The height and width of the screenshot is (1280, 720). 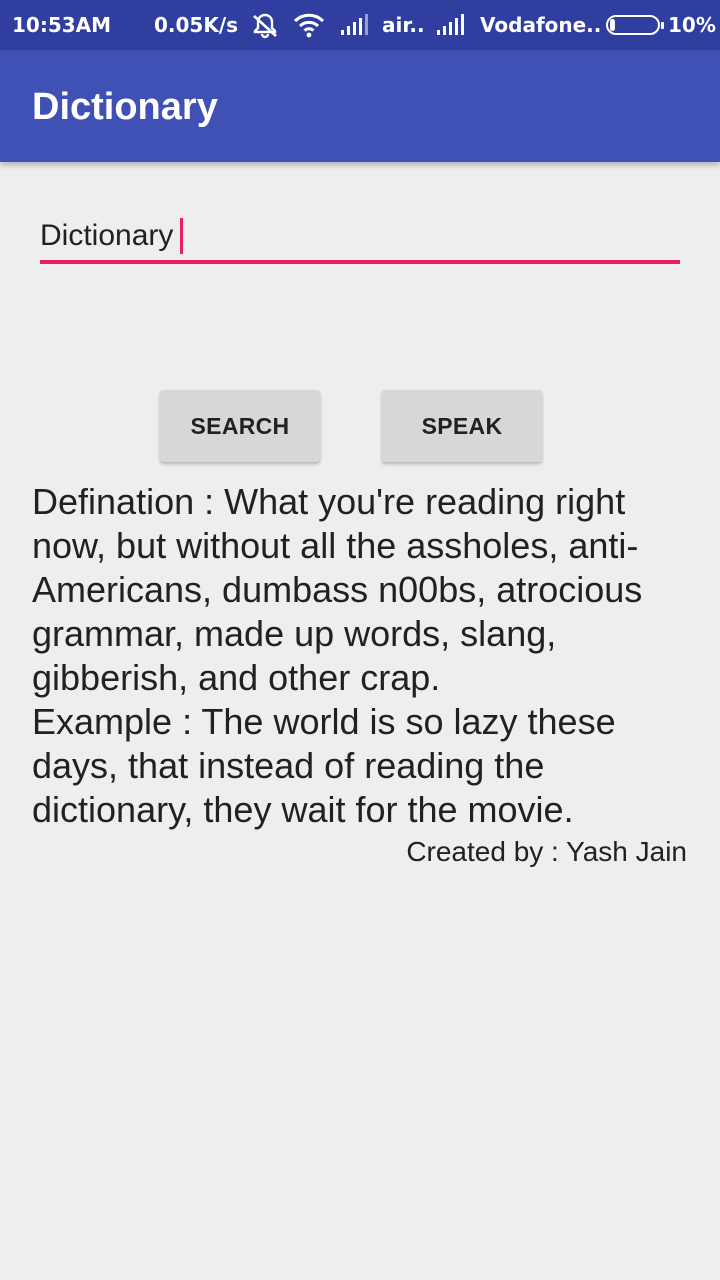 What do you see at coordinates (196, 25) in the screenshot?
I see `status-net-speed: 0.05K/s` at bounding box center [196, 25].